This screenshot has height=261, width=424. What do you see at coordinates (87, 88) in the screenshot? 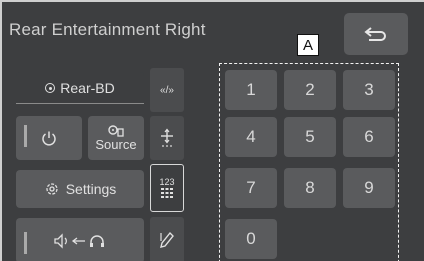
I see `disc-label: Rear-BD` at bounding box center [87, 88].